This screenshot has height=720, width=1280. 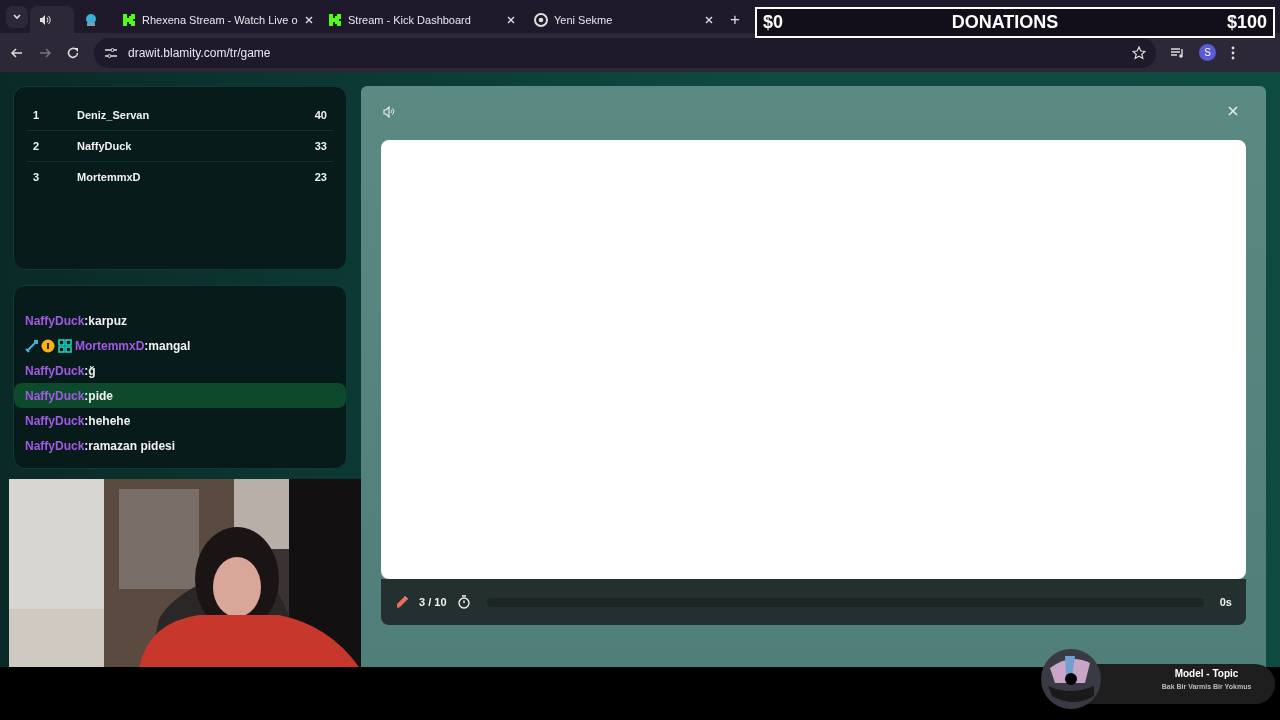 I want to click on chat-message: NaffyDuck:ğ, so click(x=60, y=370).